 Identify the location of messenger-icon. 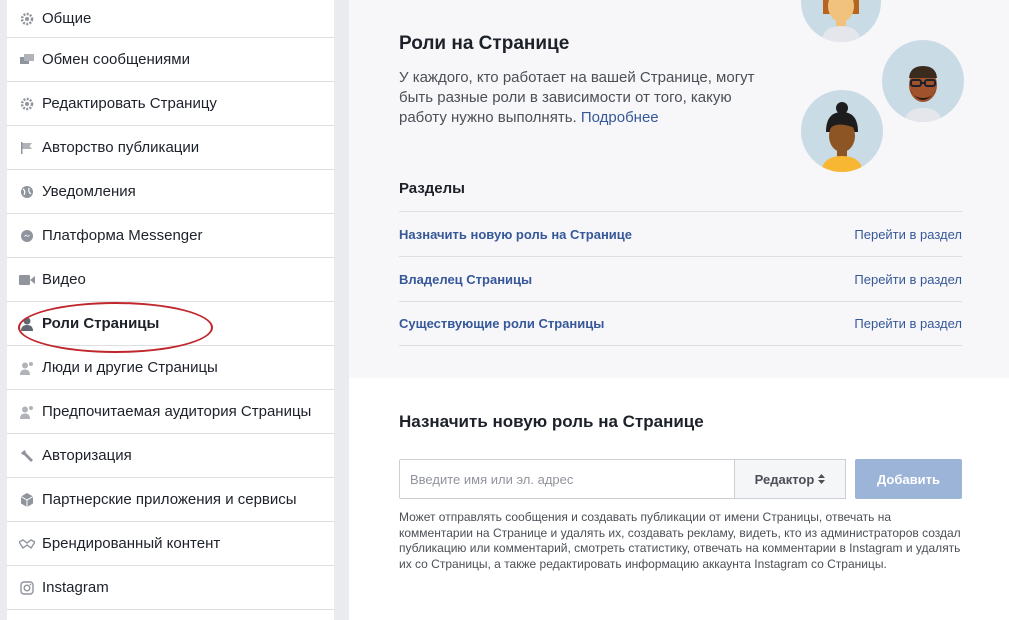
(27, 236).